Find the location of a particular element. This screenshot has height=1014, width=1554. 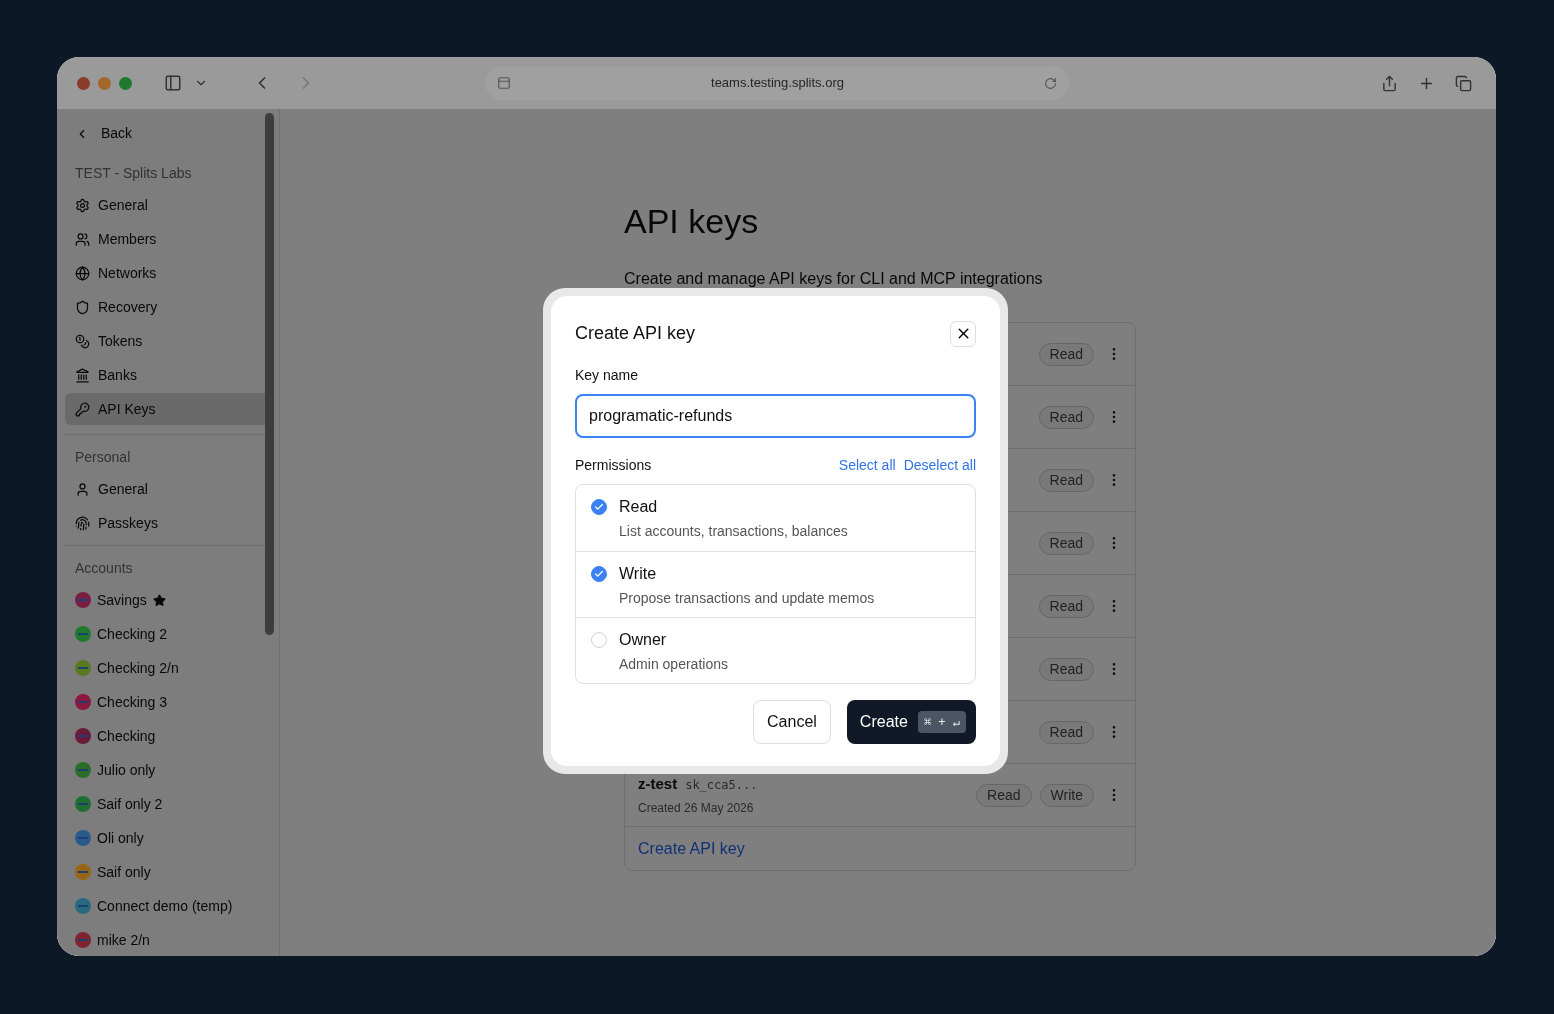

permission-option: Owner Admin operations is located at coordinates (775, 650).